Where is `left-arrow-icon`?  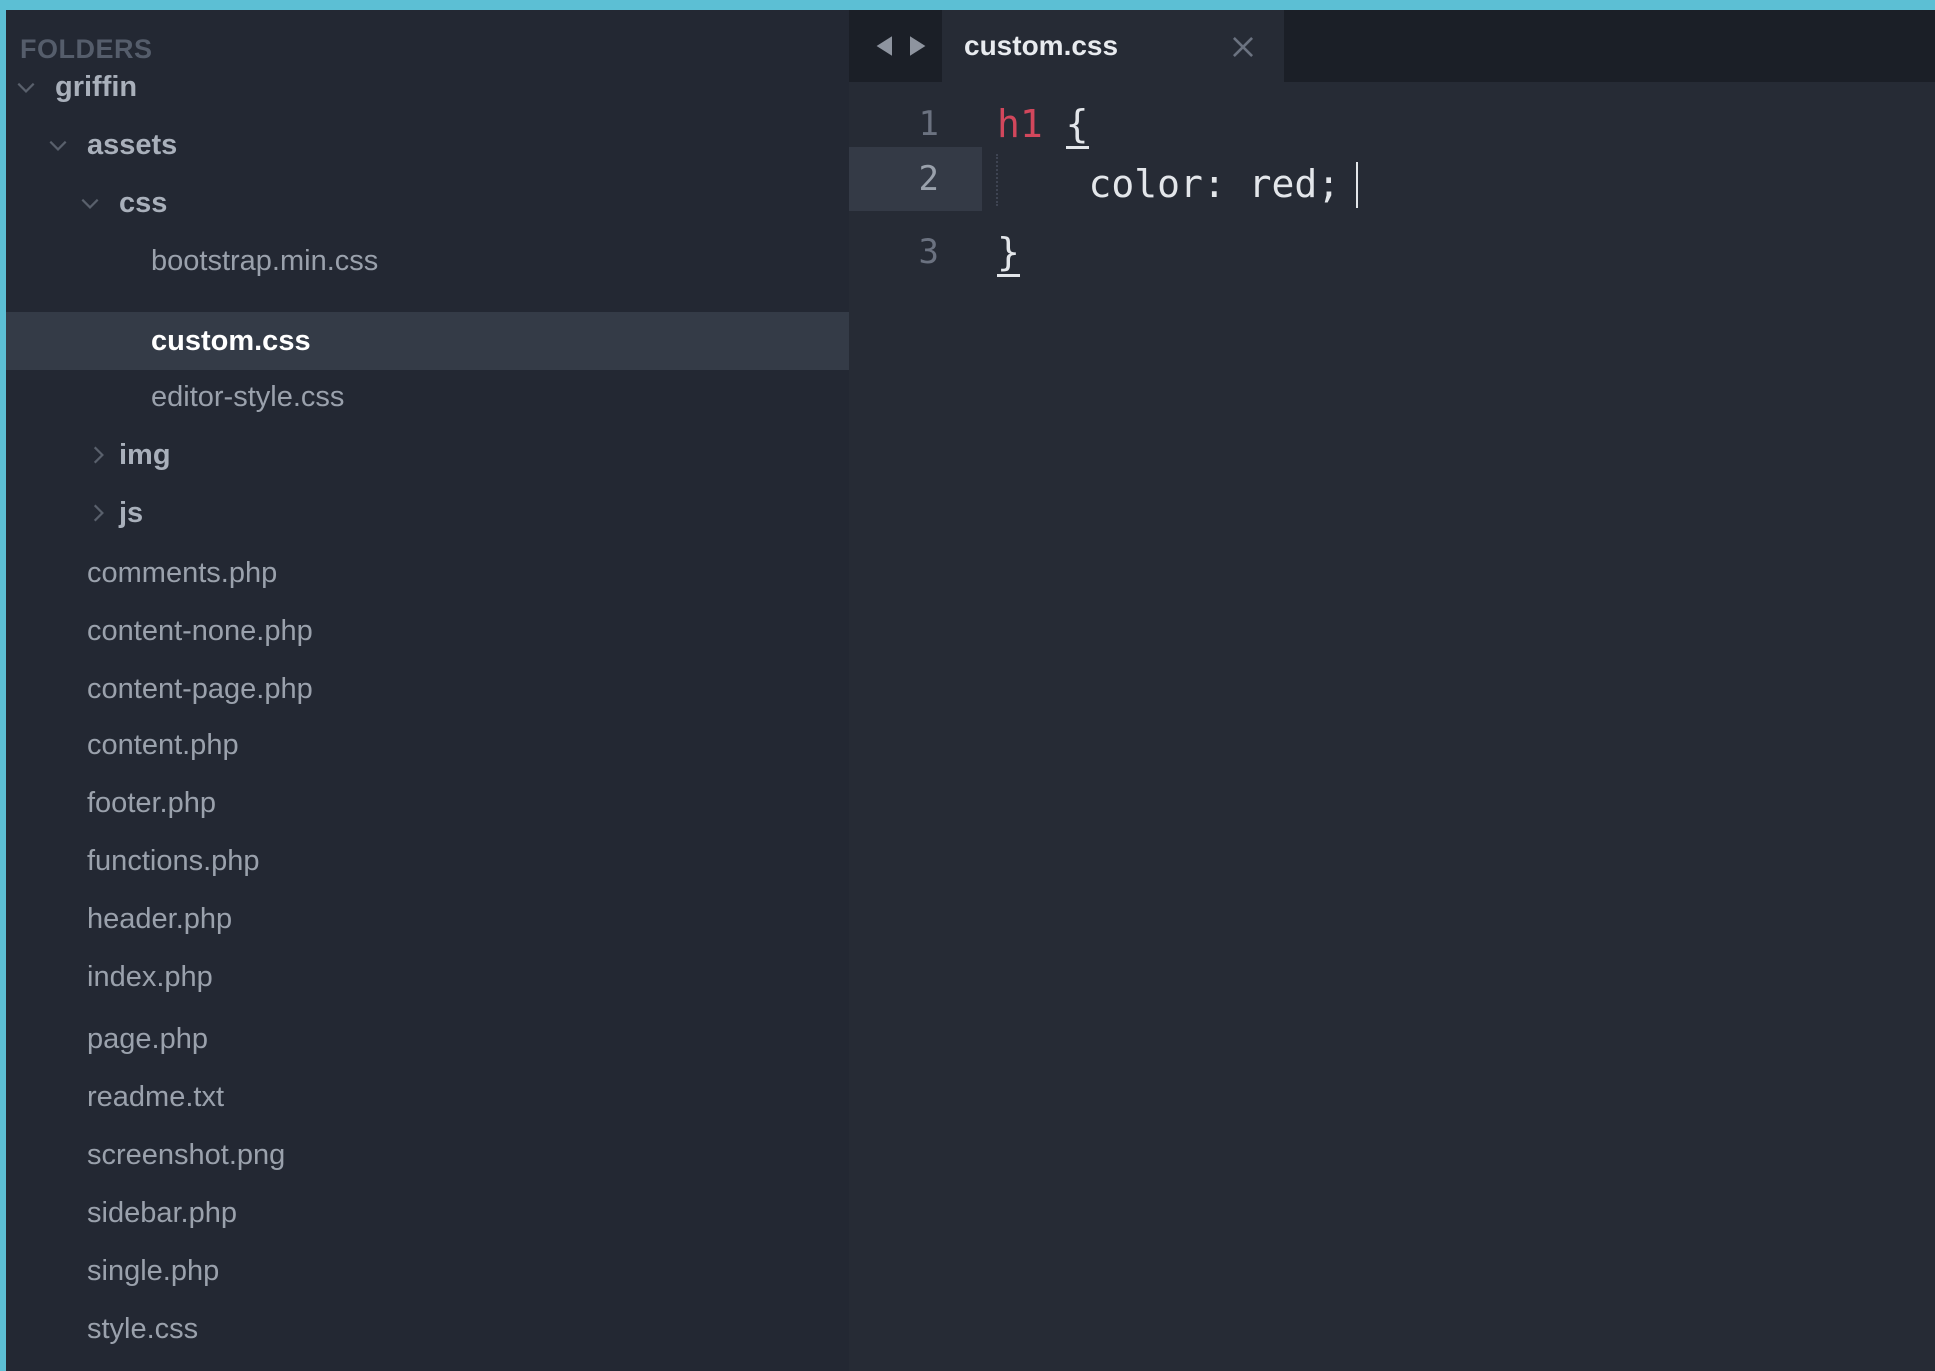
left-arrow-icon is located at coordinates (885, 46).